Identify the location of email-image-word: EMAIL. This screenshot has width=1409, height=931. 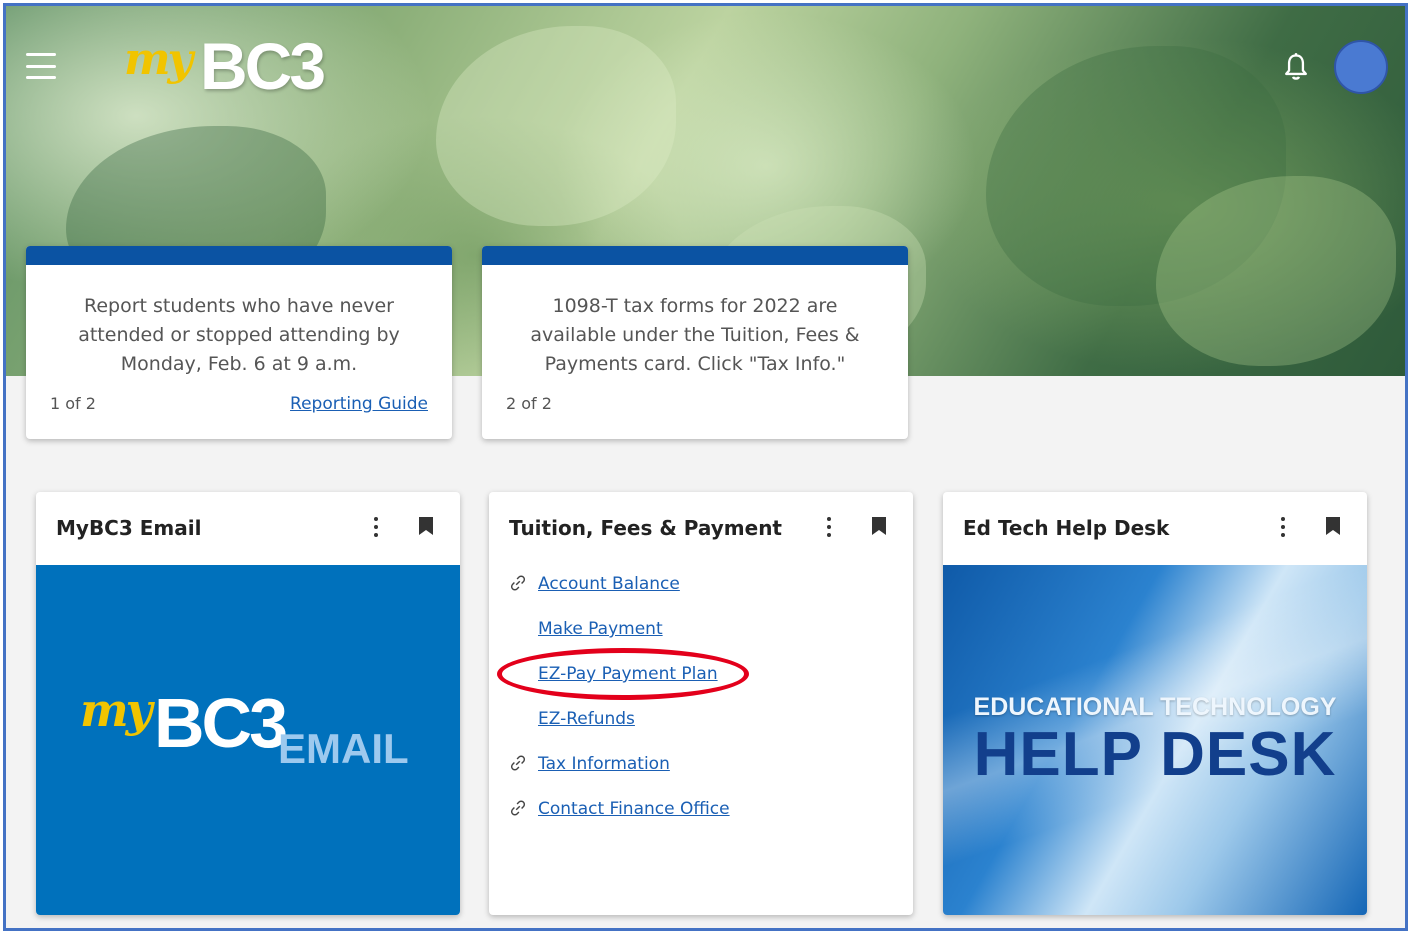
(343, 748).